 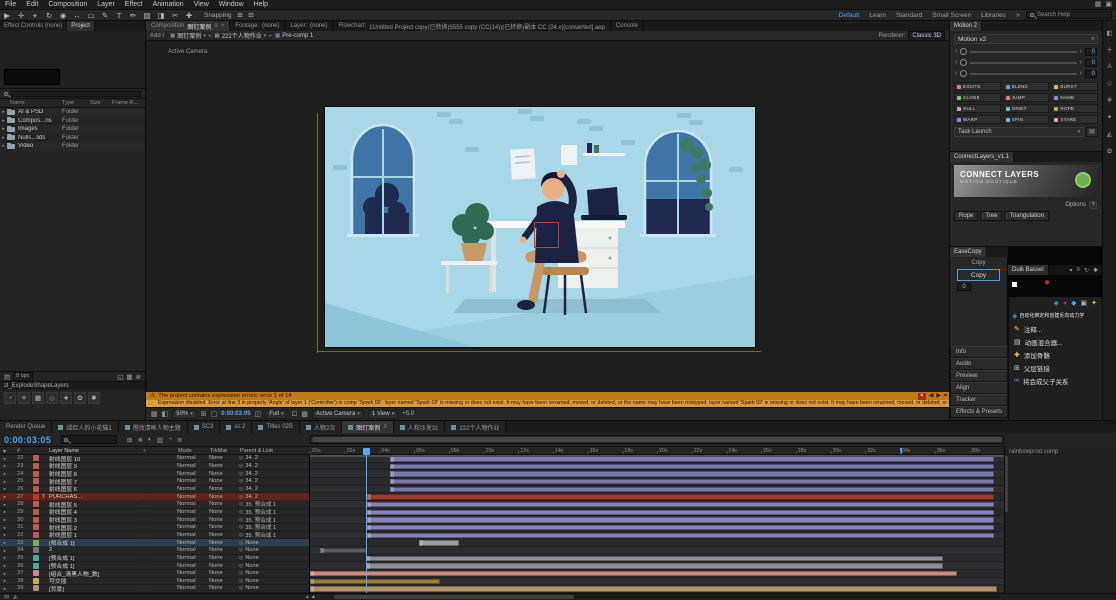 What do you see at coordinates (139, 440) in the screenshot?
I see `draft-3d-icon: ❄` at bounding box center [139, 440].